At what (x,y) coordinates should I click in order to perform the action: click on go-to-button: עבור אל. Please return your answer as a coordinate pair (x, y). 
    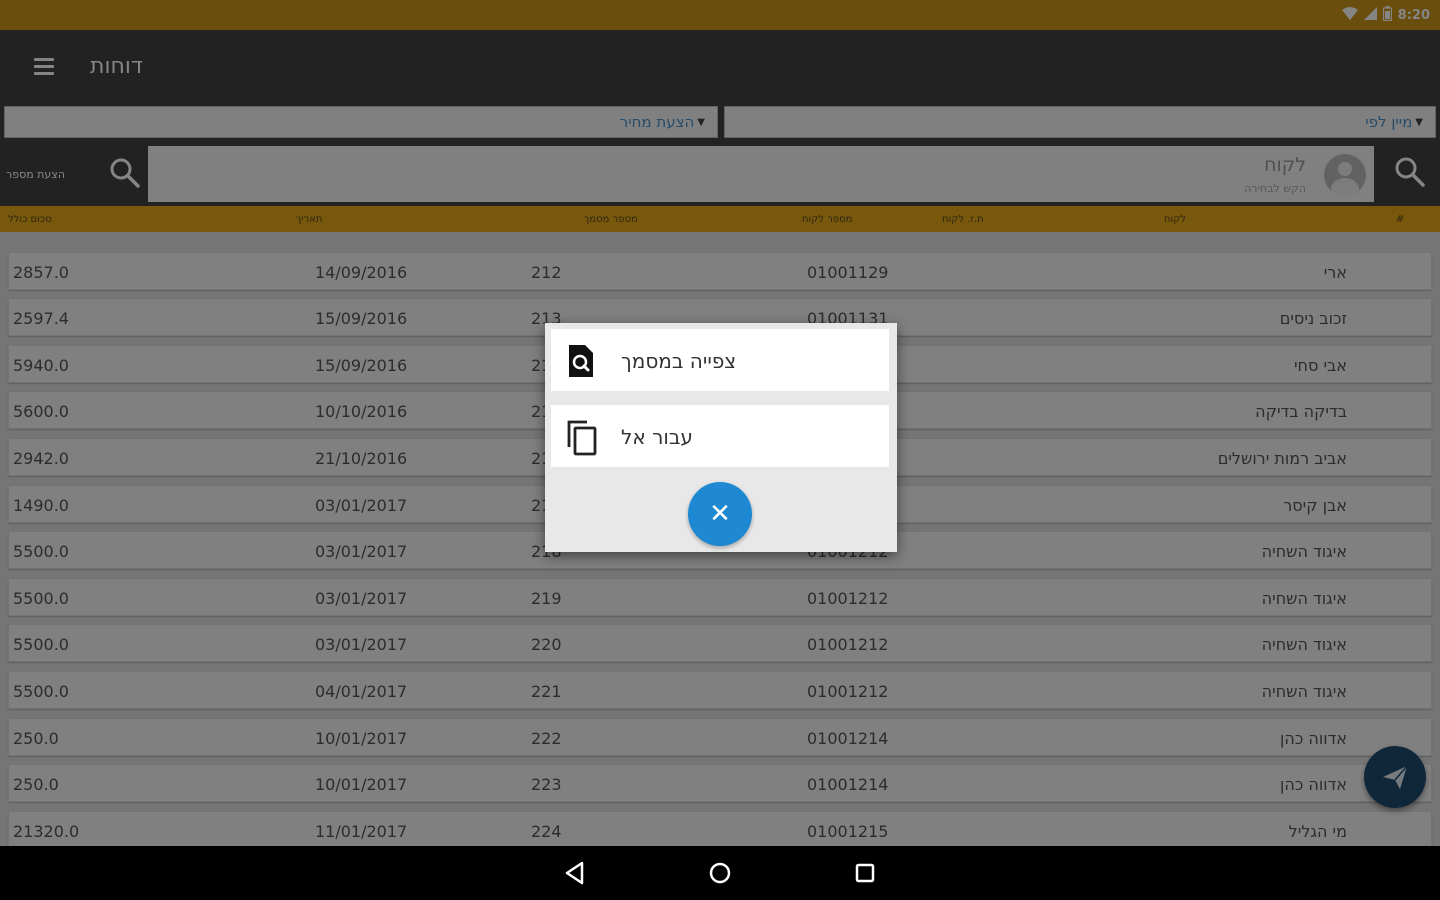
    Looking at the image, I should click on (720, 436).